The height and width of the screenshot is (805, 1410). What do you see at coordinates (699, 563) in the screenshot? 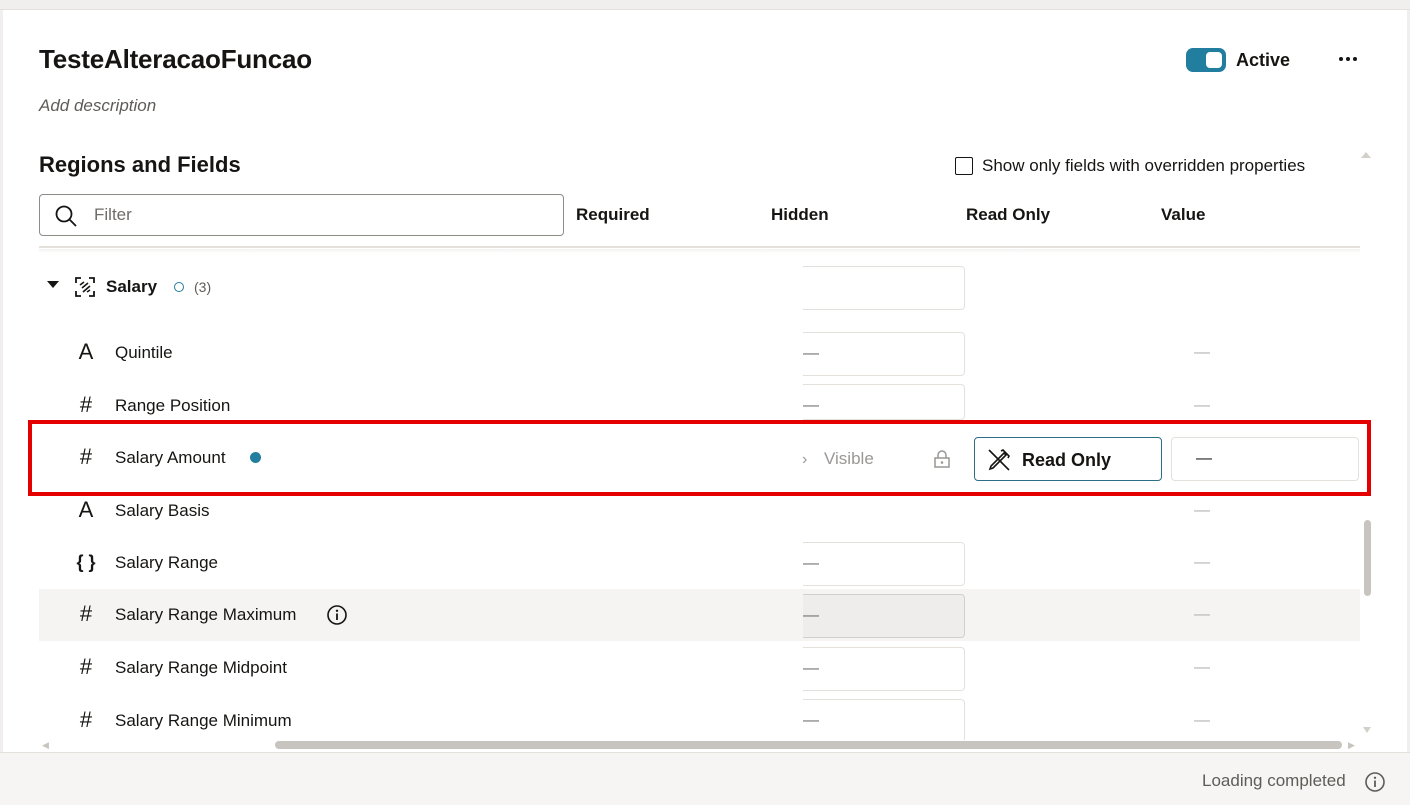
I see `table-row: { } Salary Range — —` at bounding box center [699, 563].